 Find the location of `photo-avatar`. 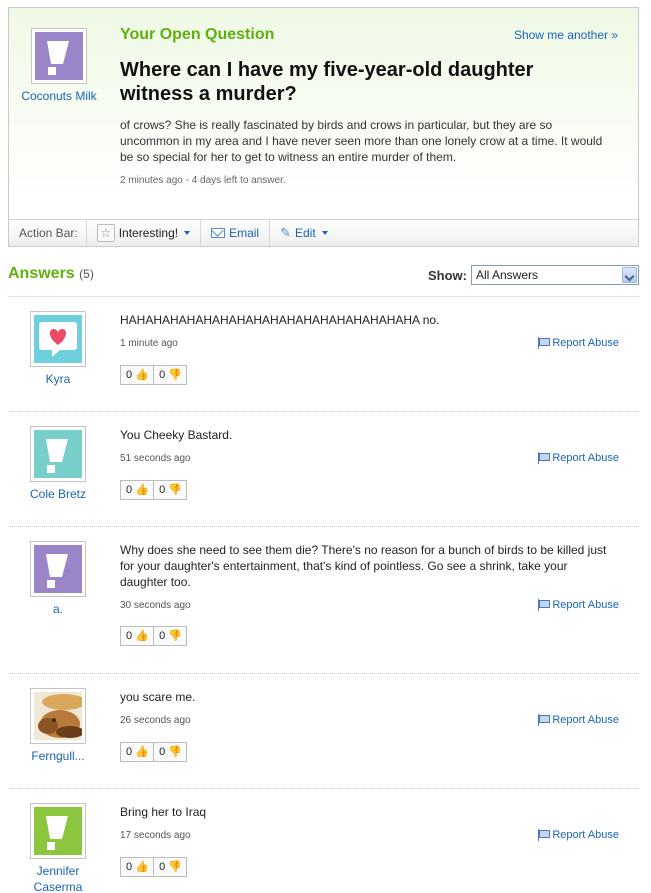

photo-avatar is located at coordinates (58, 716).